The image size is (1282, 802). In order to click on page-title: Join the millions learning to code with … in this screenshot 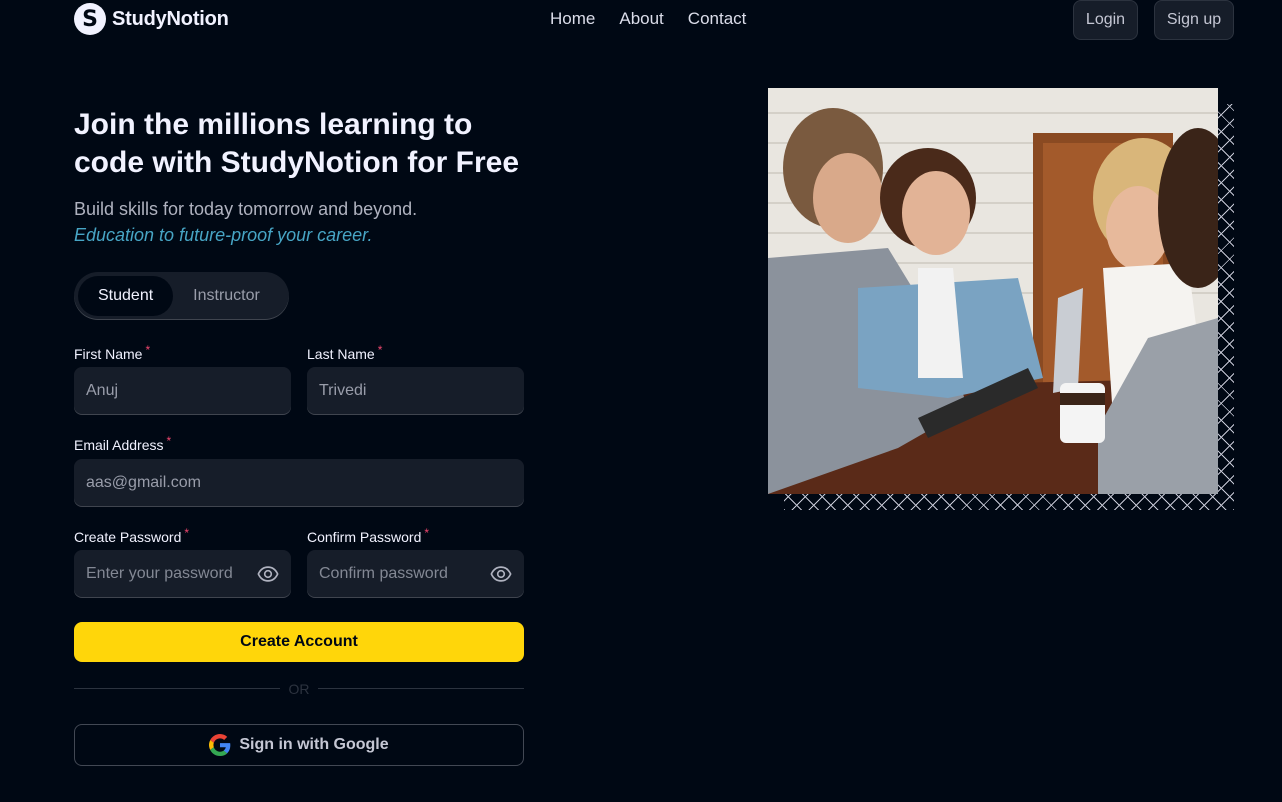, I will do `click(297, 143)`.